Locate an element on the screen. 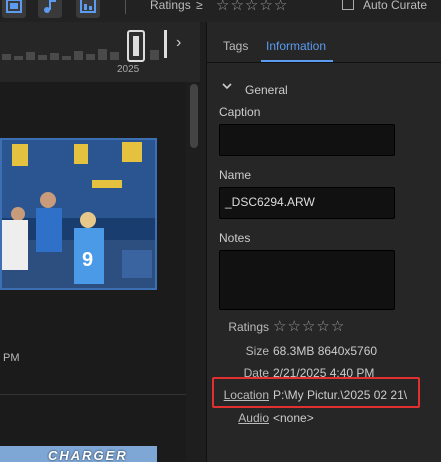 The width and height of the screenshot is (441, 462). top-toolbar: Ratings ≥ ☆☆☆☆☆ Auto Curate is located at coordinates (220, 11).